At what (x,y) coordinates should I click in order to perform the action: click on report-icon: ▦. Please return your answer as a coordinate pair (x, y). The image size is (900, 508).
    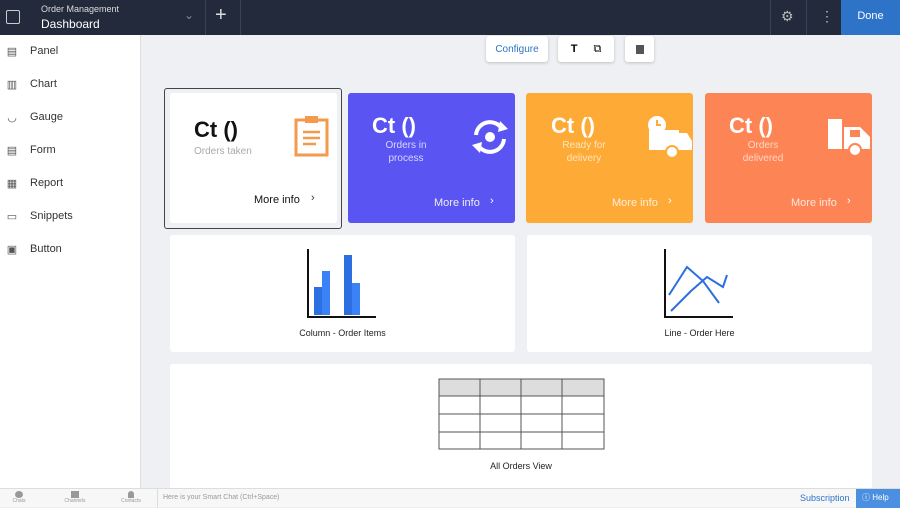
    Looking at the image, I should click on (12, 183).